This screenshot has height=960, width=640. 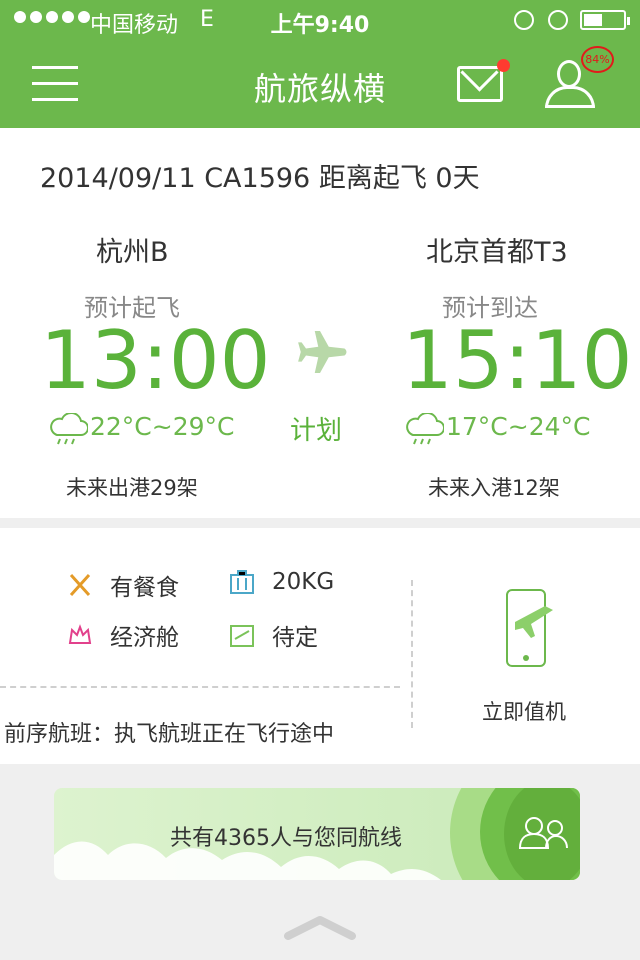 What do you see at coordinates (503, 65) in the screenshot?
I see `notification-dot` at bounding box center [503, 65].